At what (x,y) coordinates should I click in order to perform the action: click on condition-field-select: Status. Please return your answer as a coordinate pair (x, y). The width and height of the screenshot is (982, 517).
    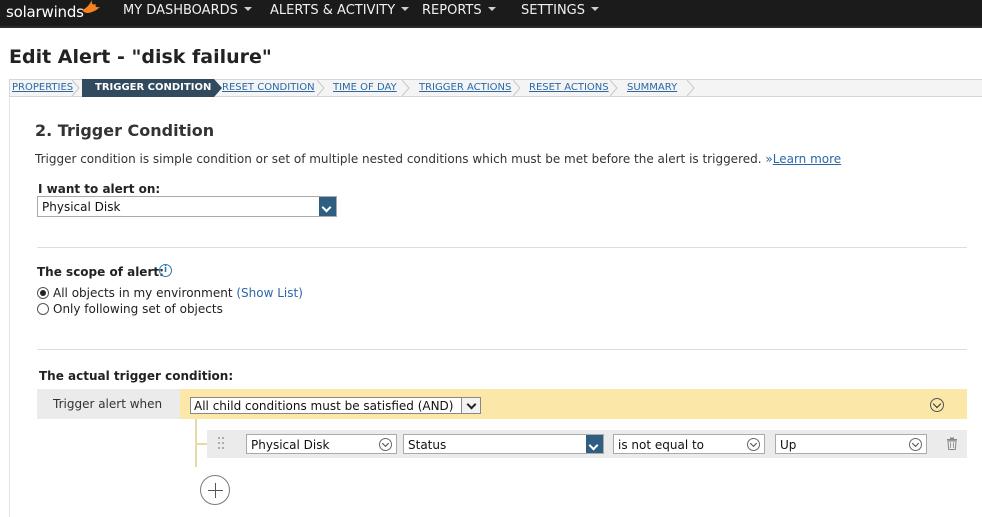
    Looking at the image, I should click on (503, 444).